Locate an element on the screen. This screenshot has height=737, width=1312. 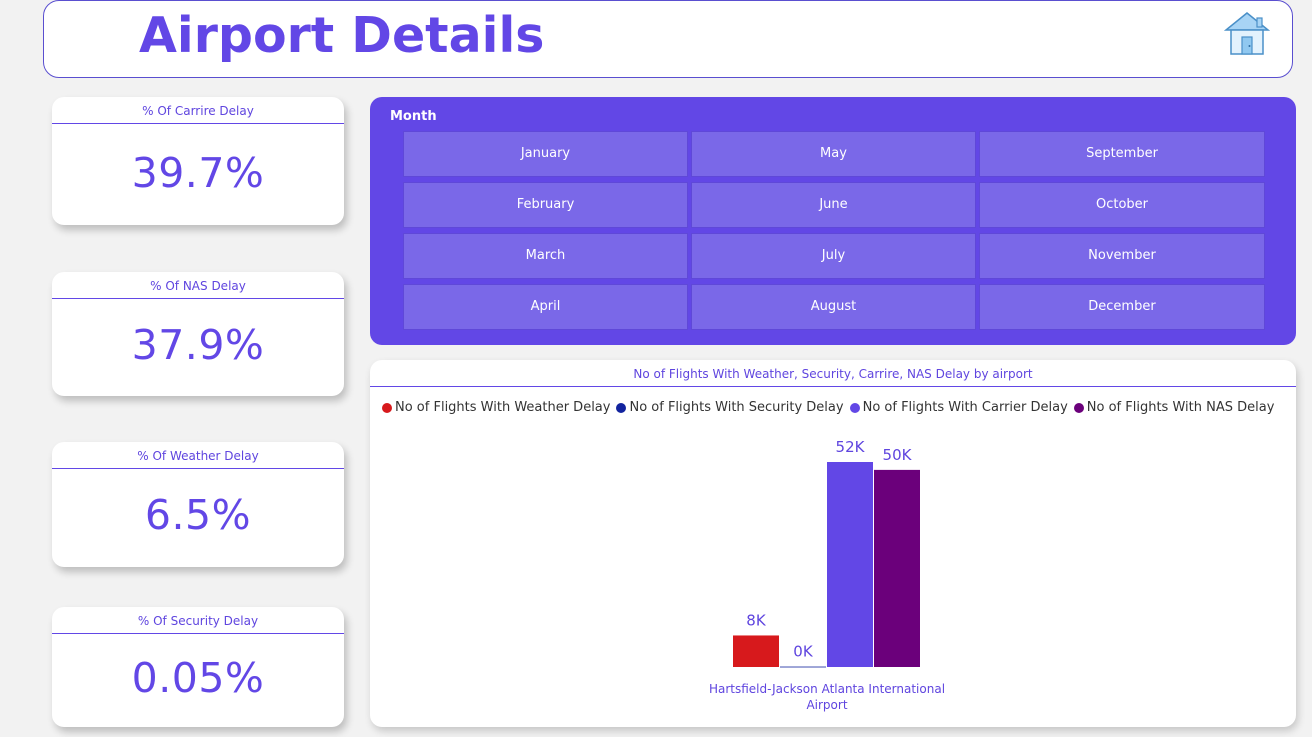
page-title: Airport Details is located at coordinates (342, 35).